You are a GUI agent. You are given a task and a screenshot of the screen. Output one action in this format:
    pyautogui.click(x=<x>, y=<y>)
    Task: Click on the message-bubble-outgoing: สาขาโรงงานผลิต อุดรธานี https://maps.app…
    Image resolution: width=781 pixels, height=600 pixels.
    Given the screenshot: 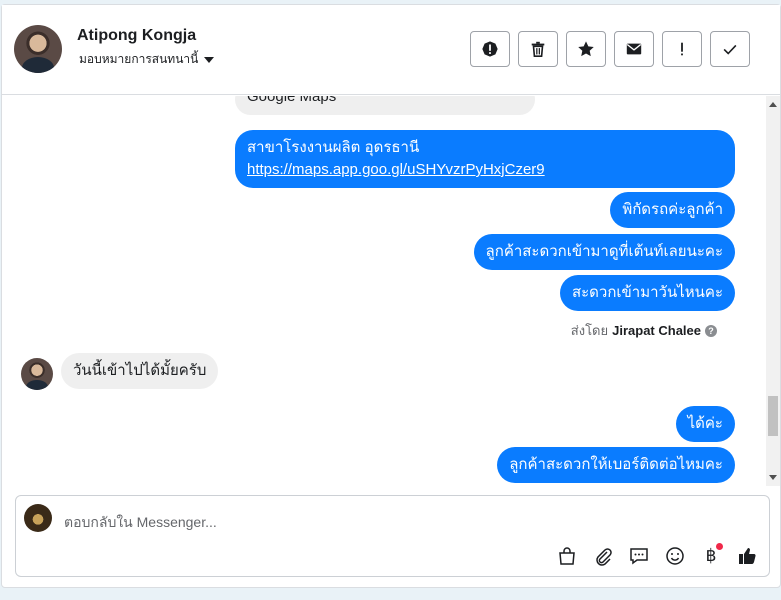 What is the action you would take?
    pyautogui.click(x=485, y=159)
    